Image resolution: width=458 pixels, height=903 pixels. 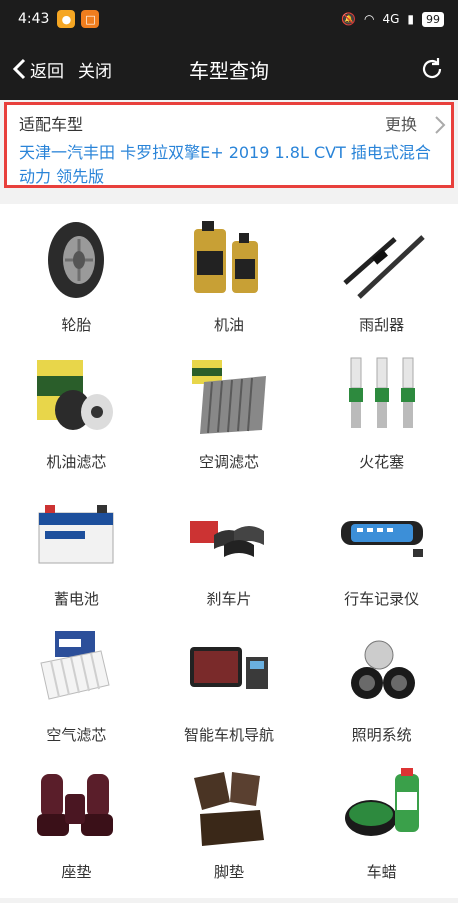 I want to click on mute-icon: 🔕, so click(x=348, y=19).